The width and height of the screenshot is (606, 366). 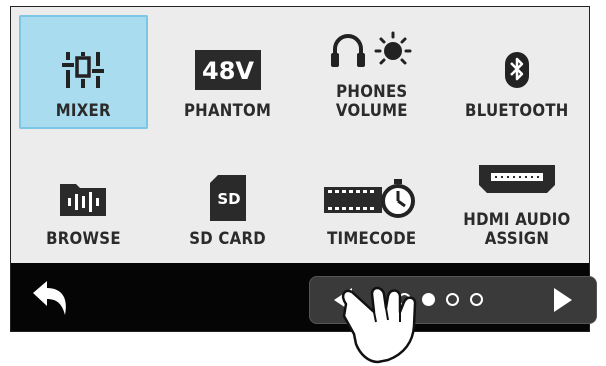 What do you see at coordinates (517, 229) in the screenshot?
I see `tile-label: HDMI AUDIO ASSIGN` at bounding box center [517, 229].